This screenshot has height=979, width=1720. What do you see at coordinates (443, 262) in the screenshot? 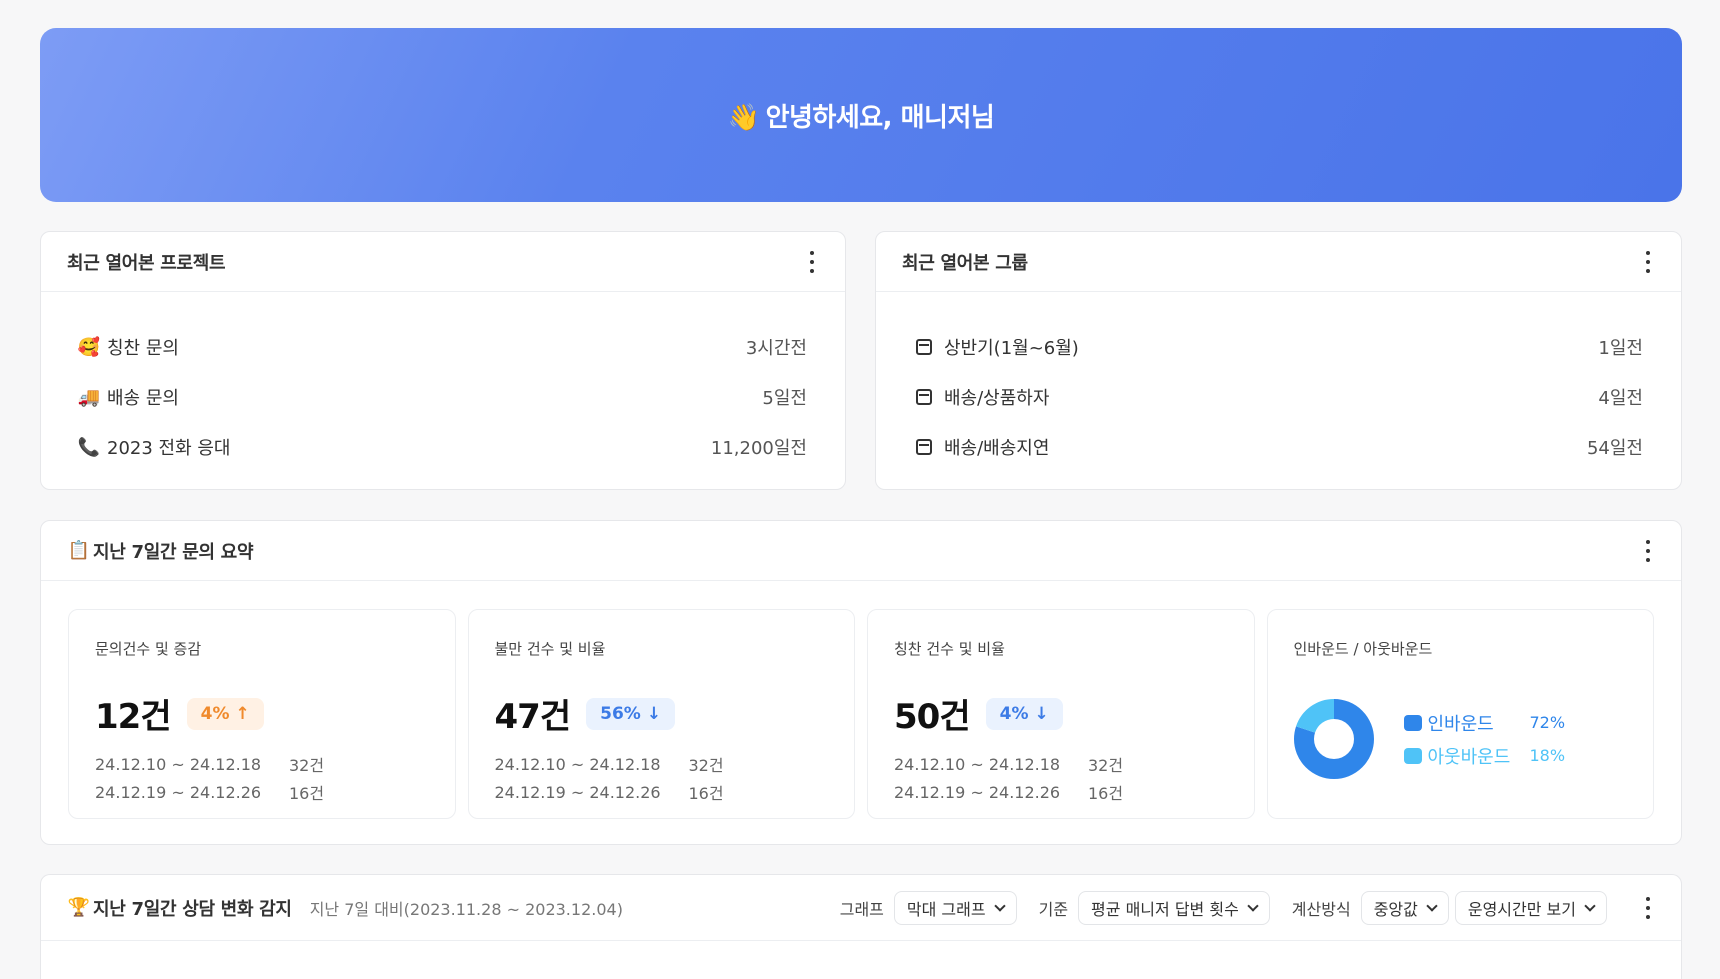
I see `recent-projects-header: 최근 열어본 프로젝트` at bounding box center [443, 262].